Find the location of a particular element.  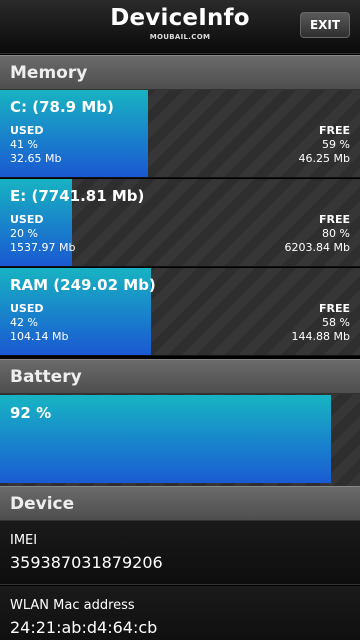

app-header: DeviceInfo MOUBAIL.COM EXIT is located at coordinates (180, 27).